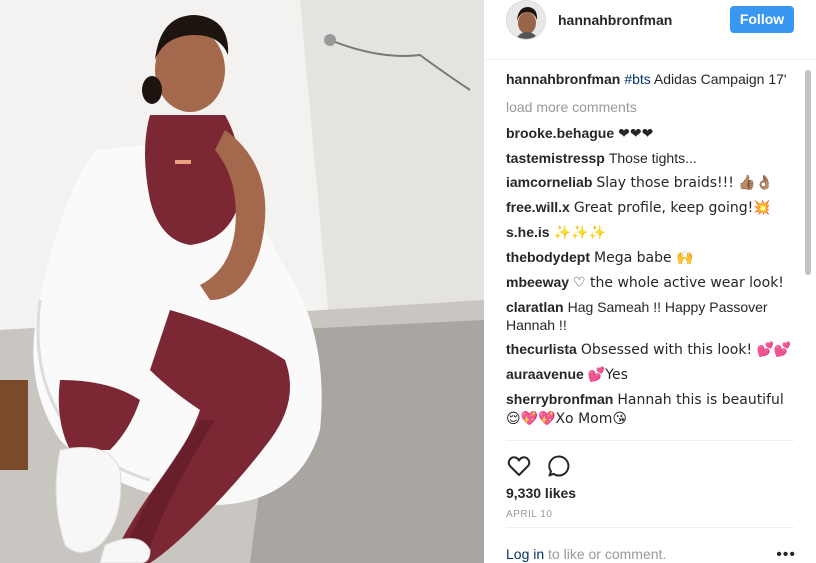 This screenshot has height=563, width=816. I want to click on scrollbar-thumb, so click(808, 172).